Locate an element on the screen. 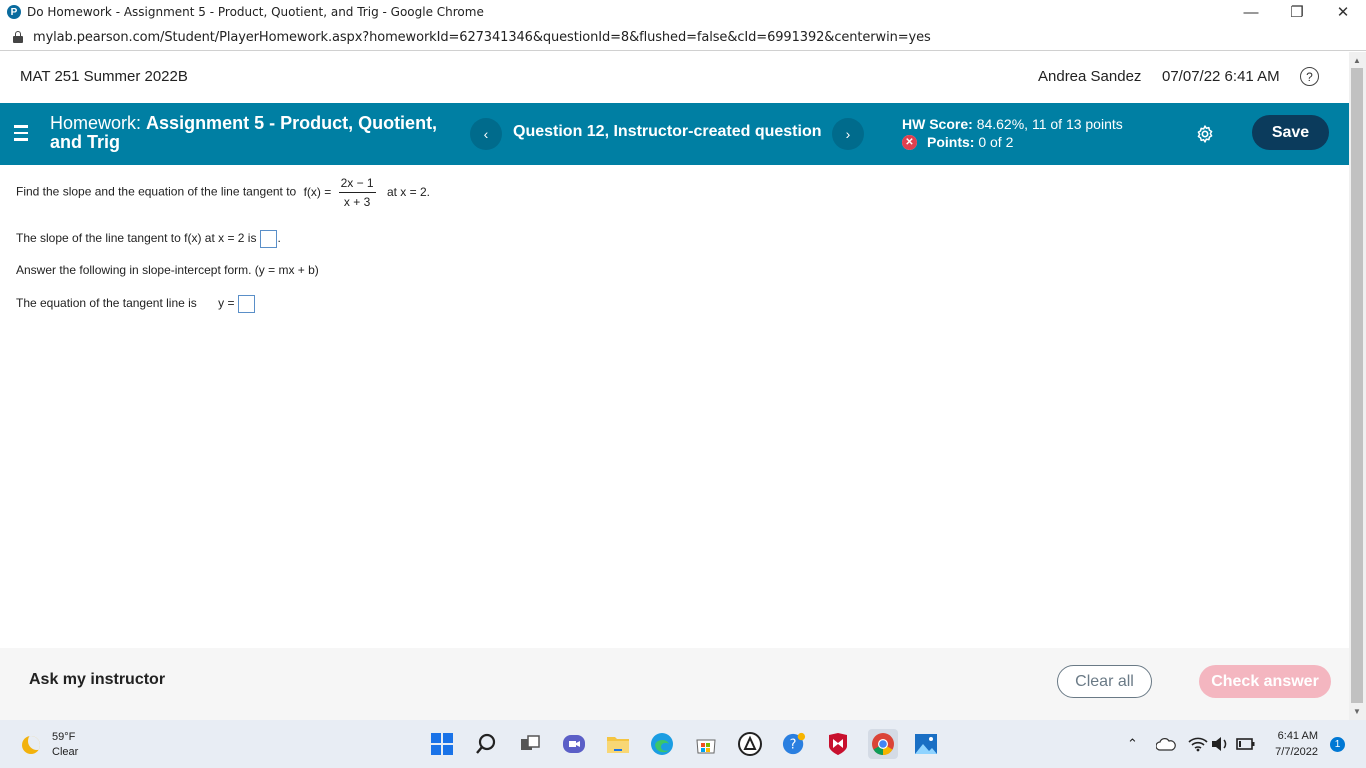  equation-answer-input is located at coordinates (247, 304).